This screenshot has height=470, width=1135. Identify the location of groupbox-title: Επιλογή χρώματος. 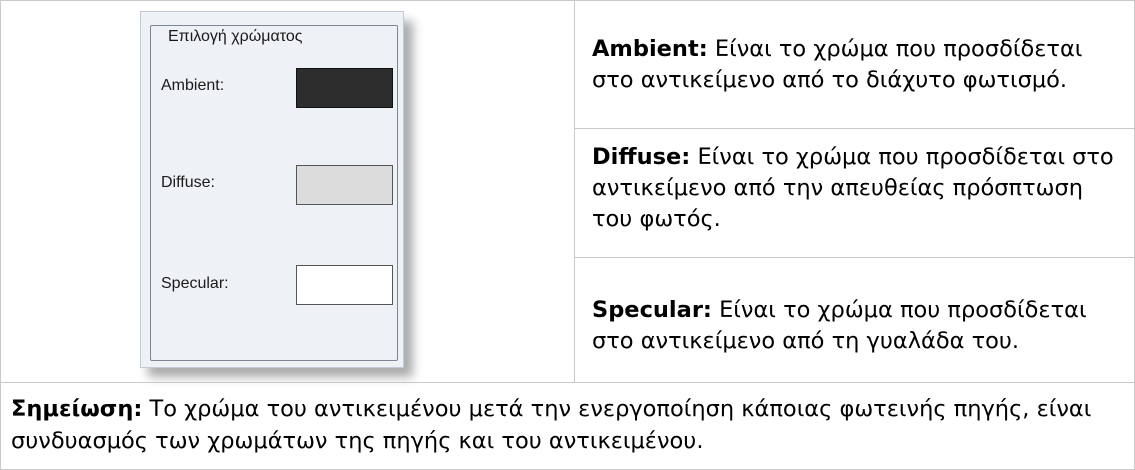
(235, 37).